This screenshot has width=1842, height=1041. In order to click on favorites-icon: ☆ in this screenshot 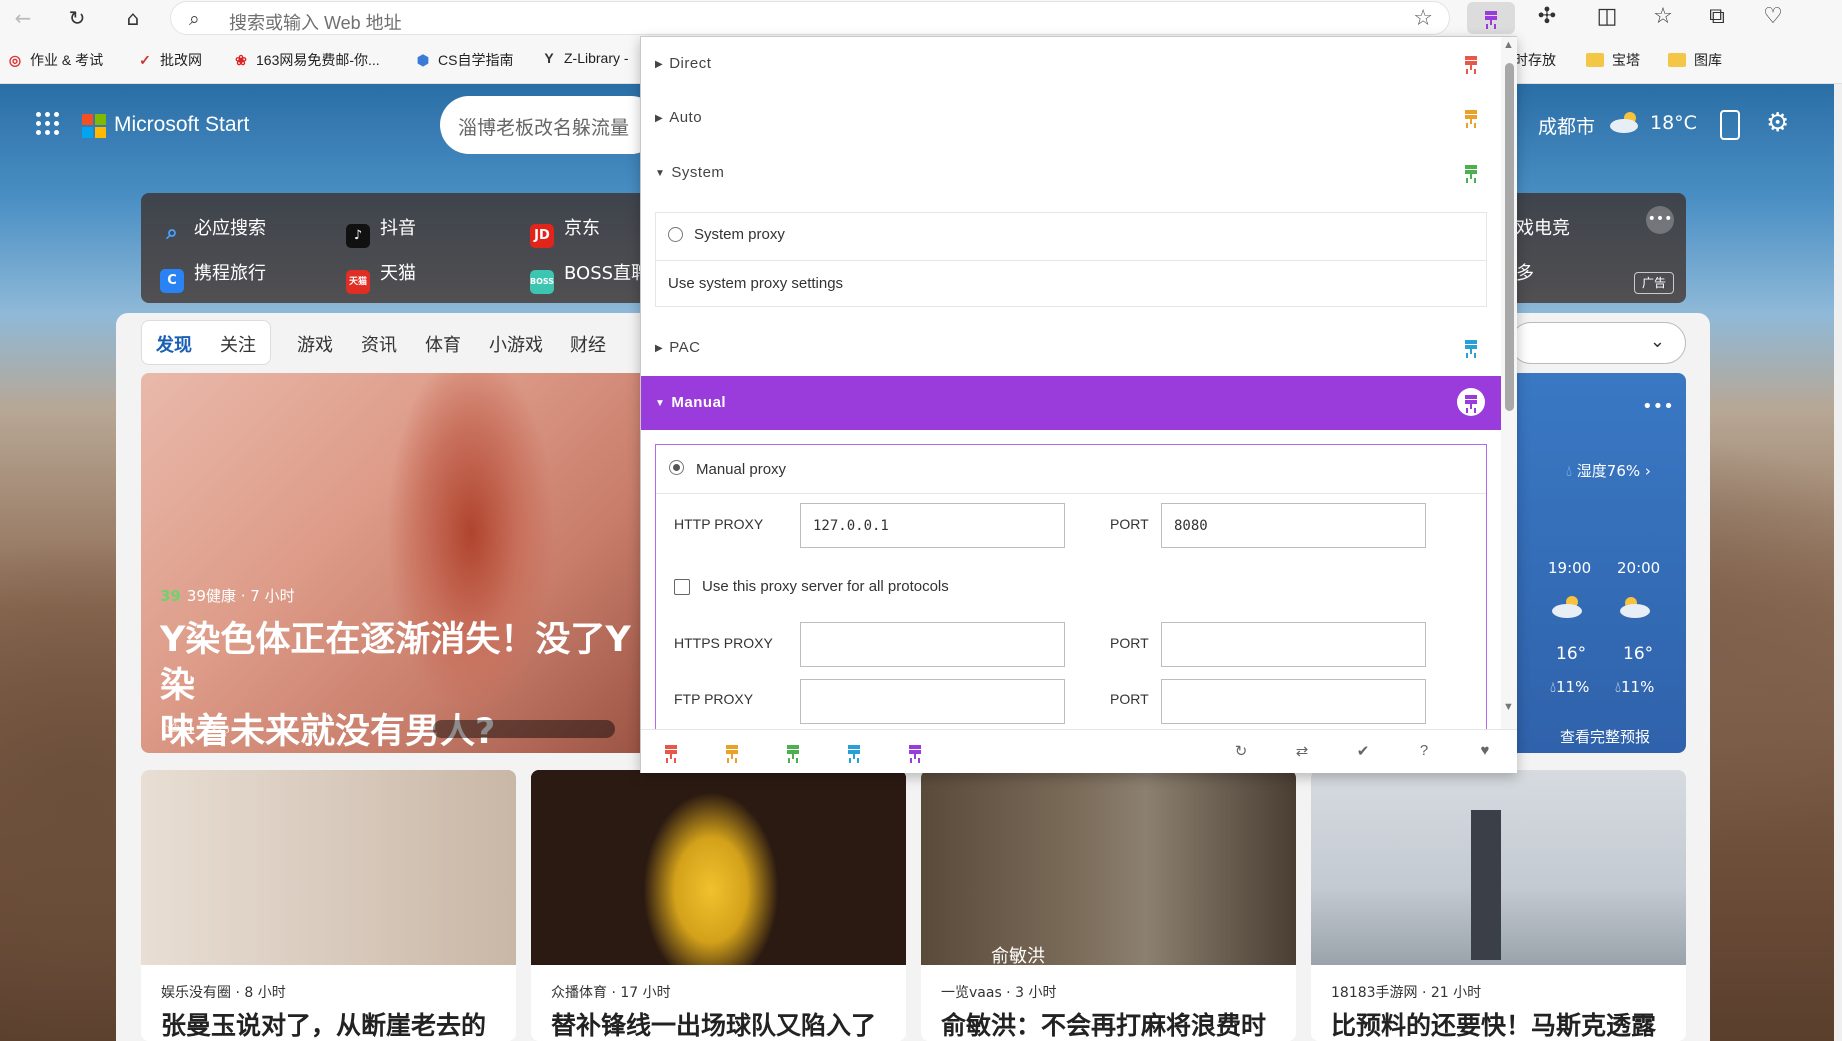, I will do `click(1663, 16)`.